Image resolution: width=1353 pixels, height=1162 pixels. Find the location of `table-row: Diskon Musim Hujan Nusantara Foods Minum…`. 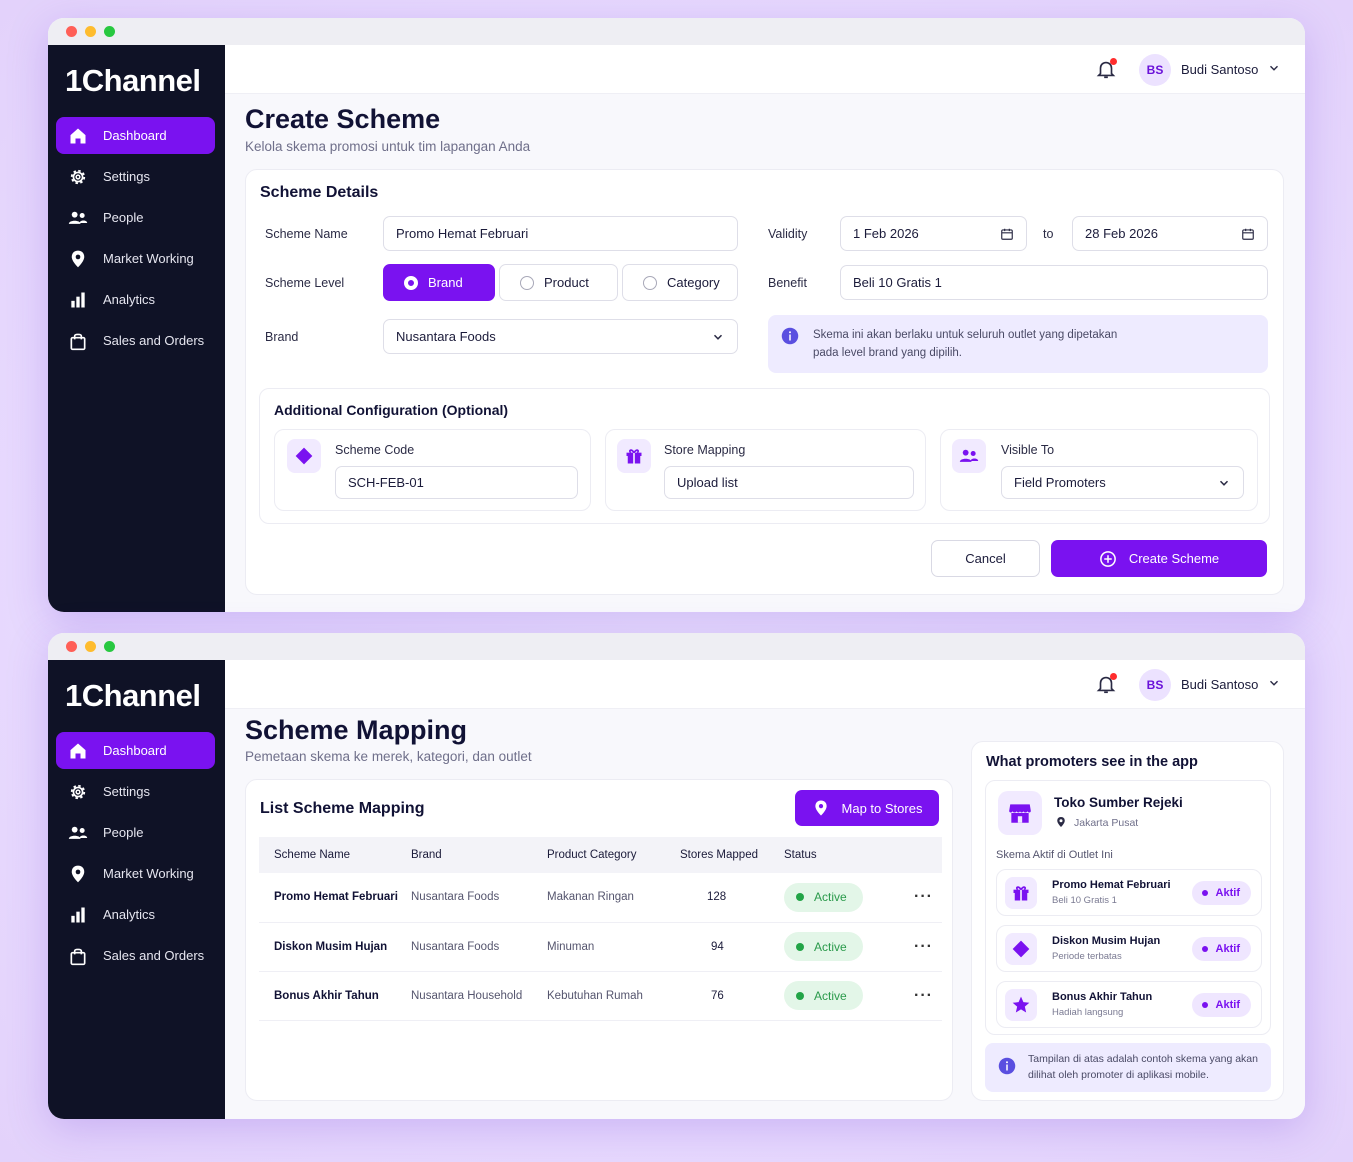

table-row: Diskon Musim Hujan Nusantara Foods Minum… is located at coordinates (600, 947).